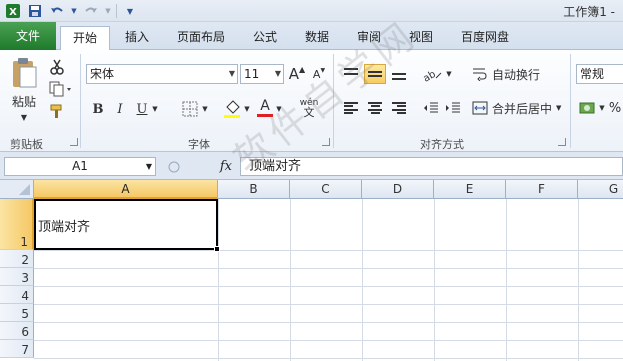  What do you see at coordinates (126, 224) in the screenshot?
I see `cell-a1: 顶端对齐` at bounding box center [126, 224].